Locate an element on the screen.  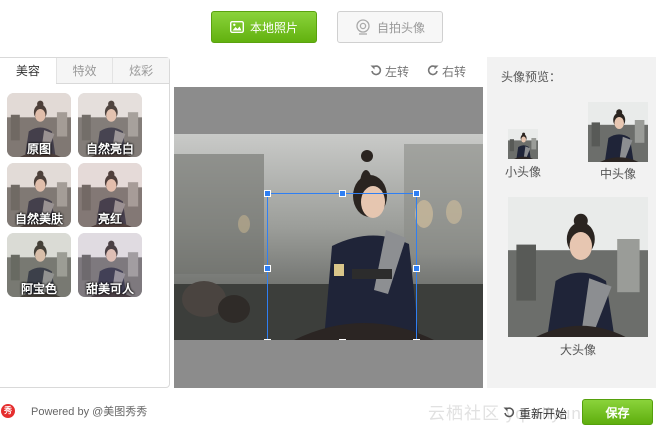
filter-natural-white: 自然亮白 is located at coordinates (110, 125).